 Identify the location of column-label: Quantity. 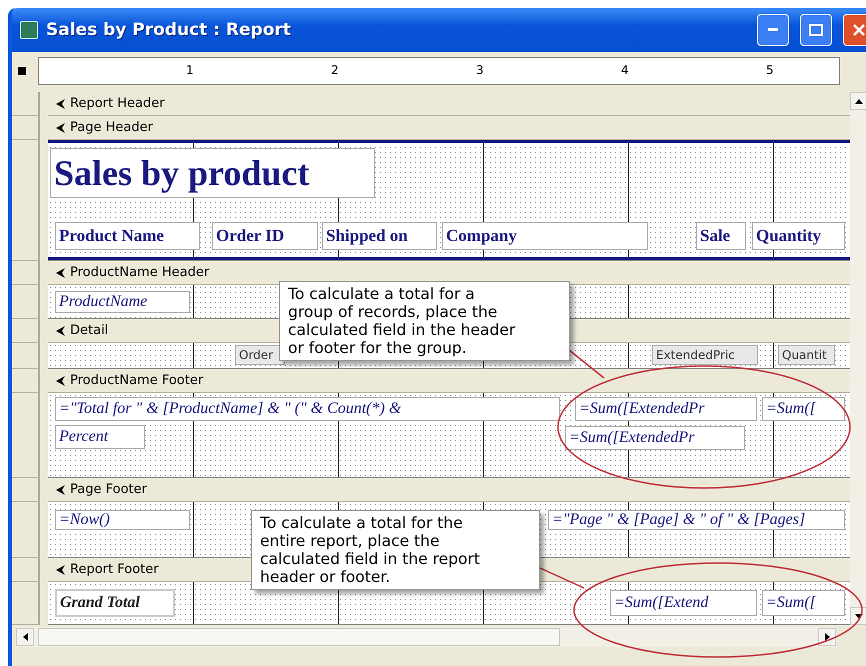
(798, 236).